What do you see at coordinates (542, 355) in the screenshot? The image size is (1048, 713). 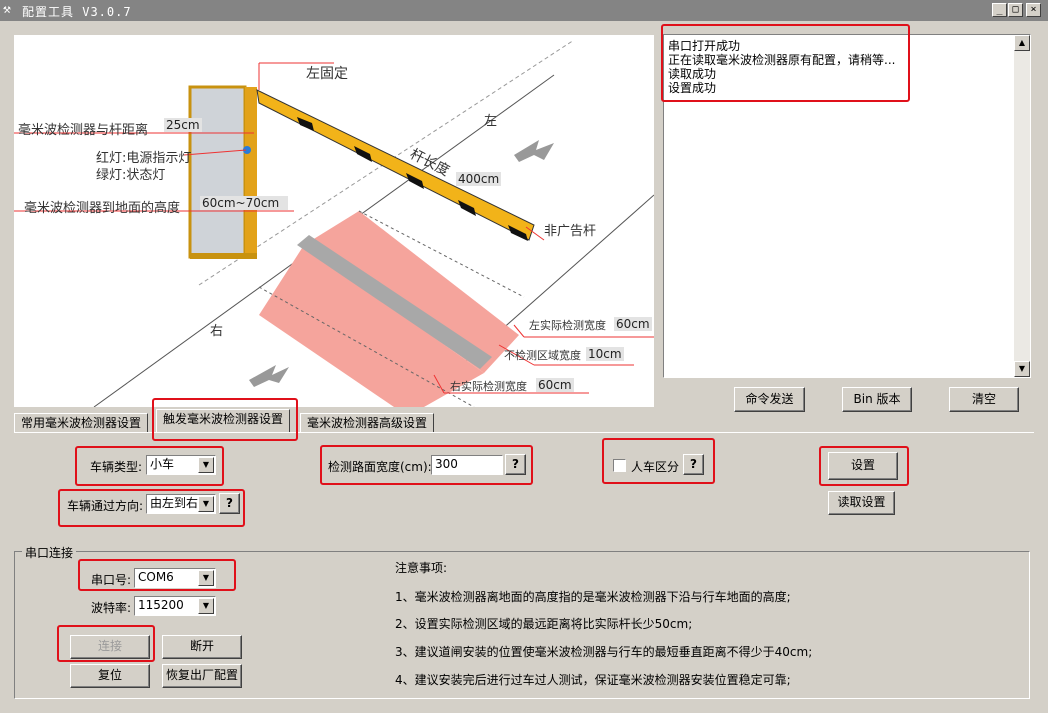 I see `no-detect-label: 不检测区域宽度` at bounding box center [542, 355].